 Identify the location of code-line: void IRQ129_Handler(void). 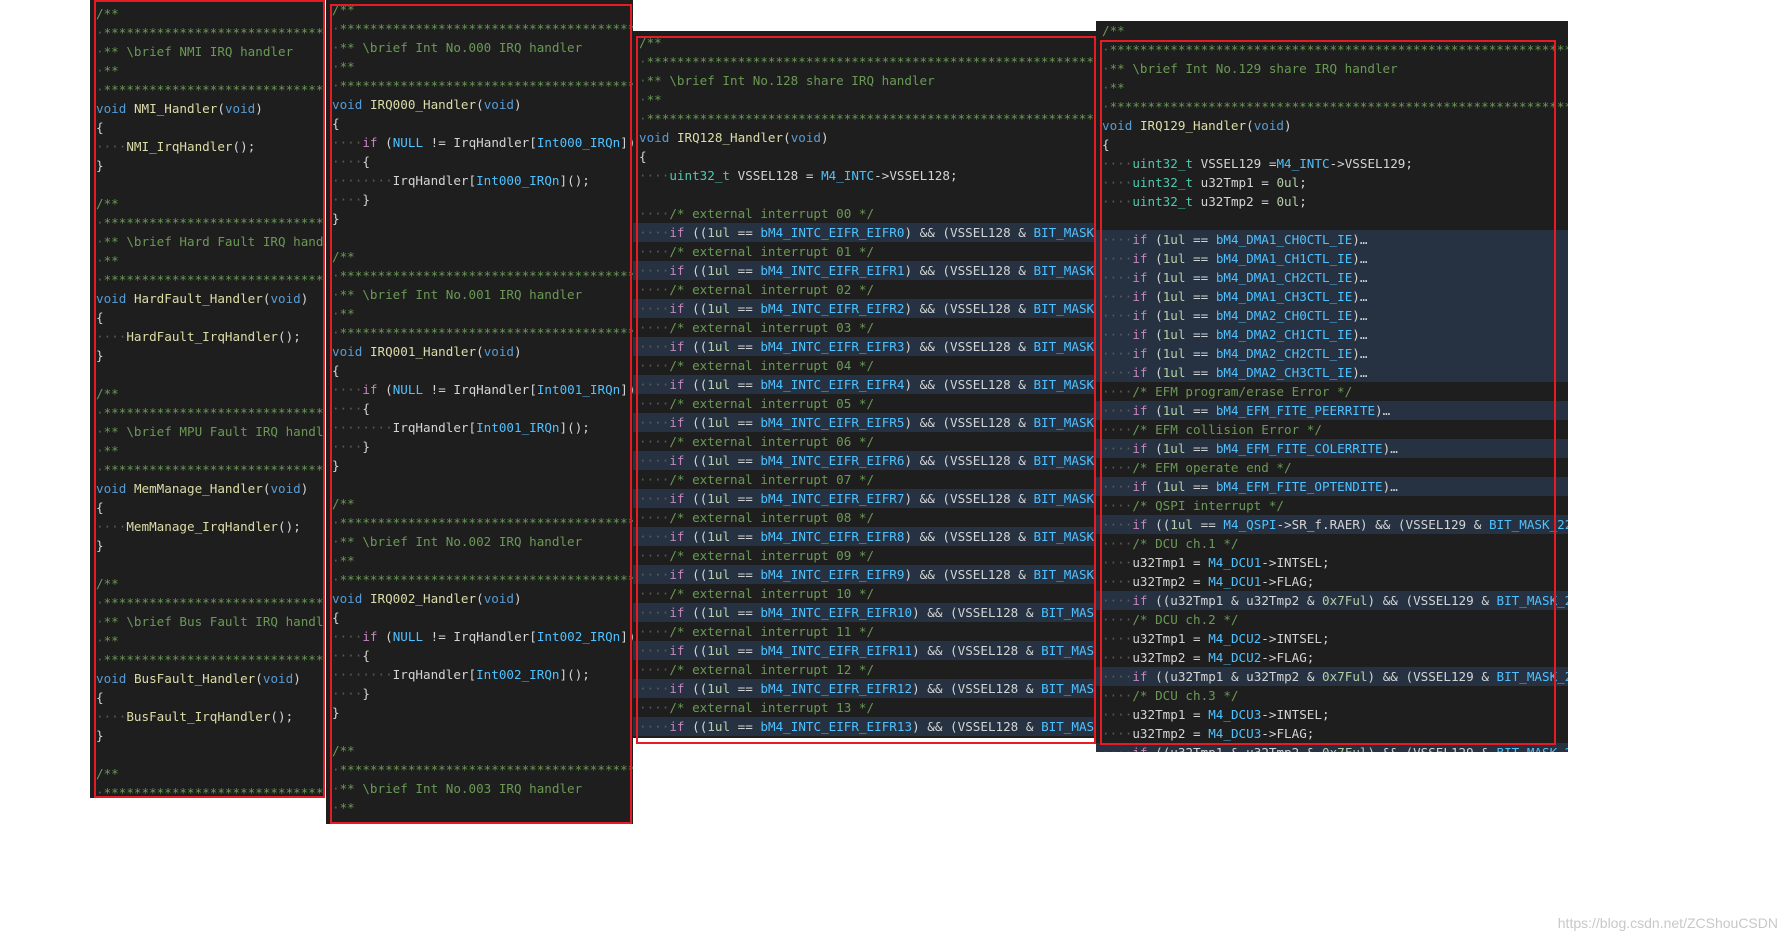
(1197, 125).